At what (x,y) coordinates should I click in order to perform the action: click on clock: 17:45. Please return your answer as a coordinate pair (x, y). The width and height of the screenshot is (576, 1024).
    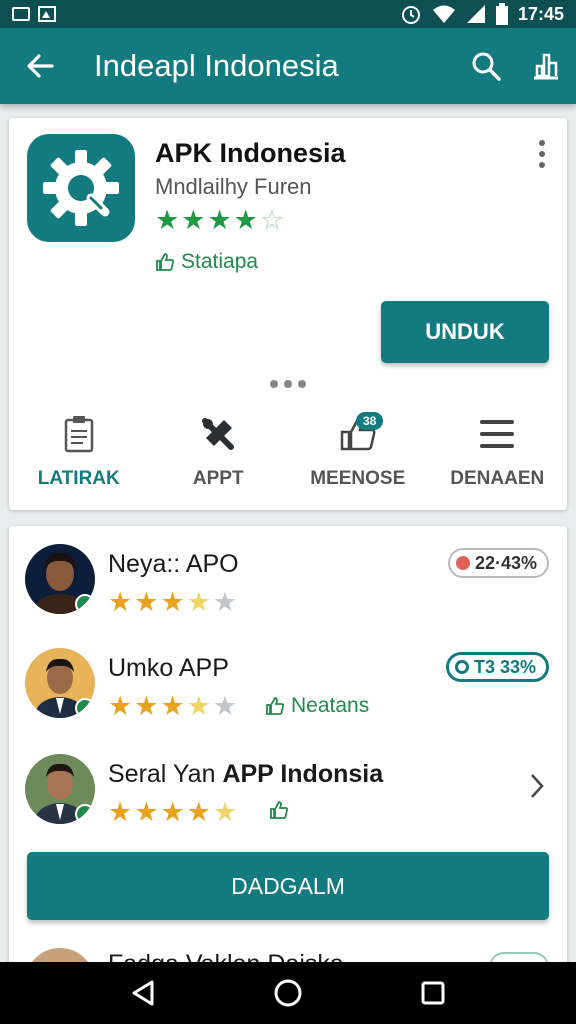
    Looking at the image, I should click on (540, 13).